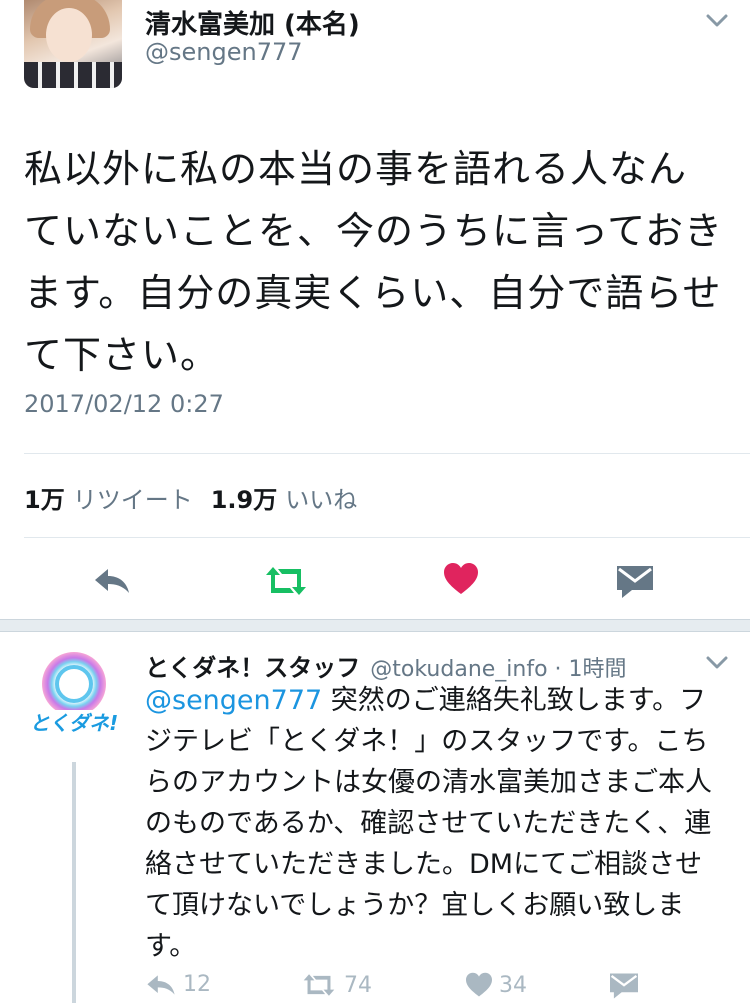 The image size is (750, 1003). Describe the element at coordinates (224, 52) in the screenshot. I see `user-handle: @sengen777` at that location.